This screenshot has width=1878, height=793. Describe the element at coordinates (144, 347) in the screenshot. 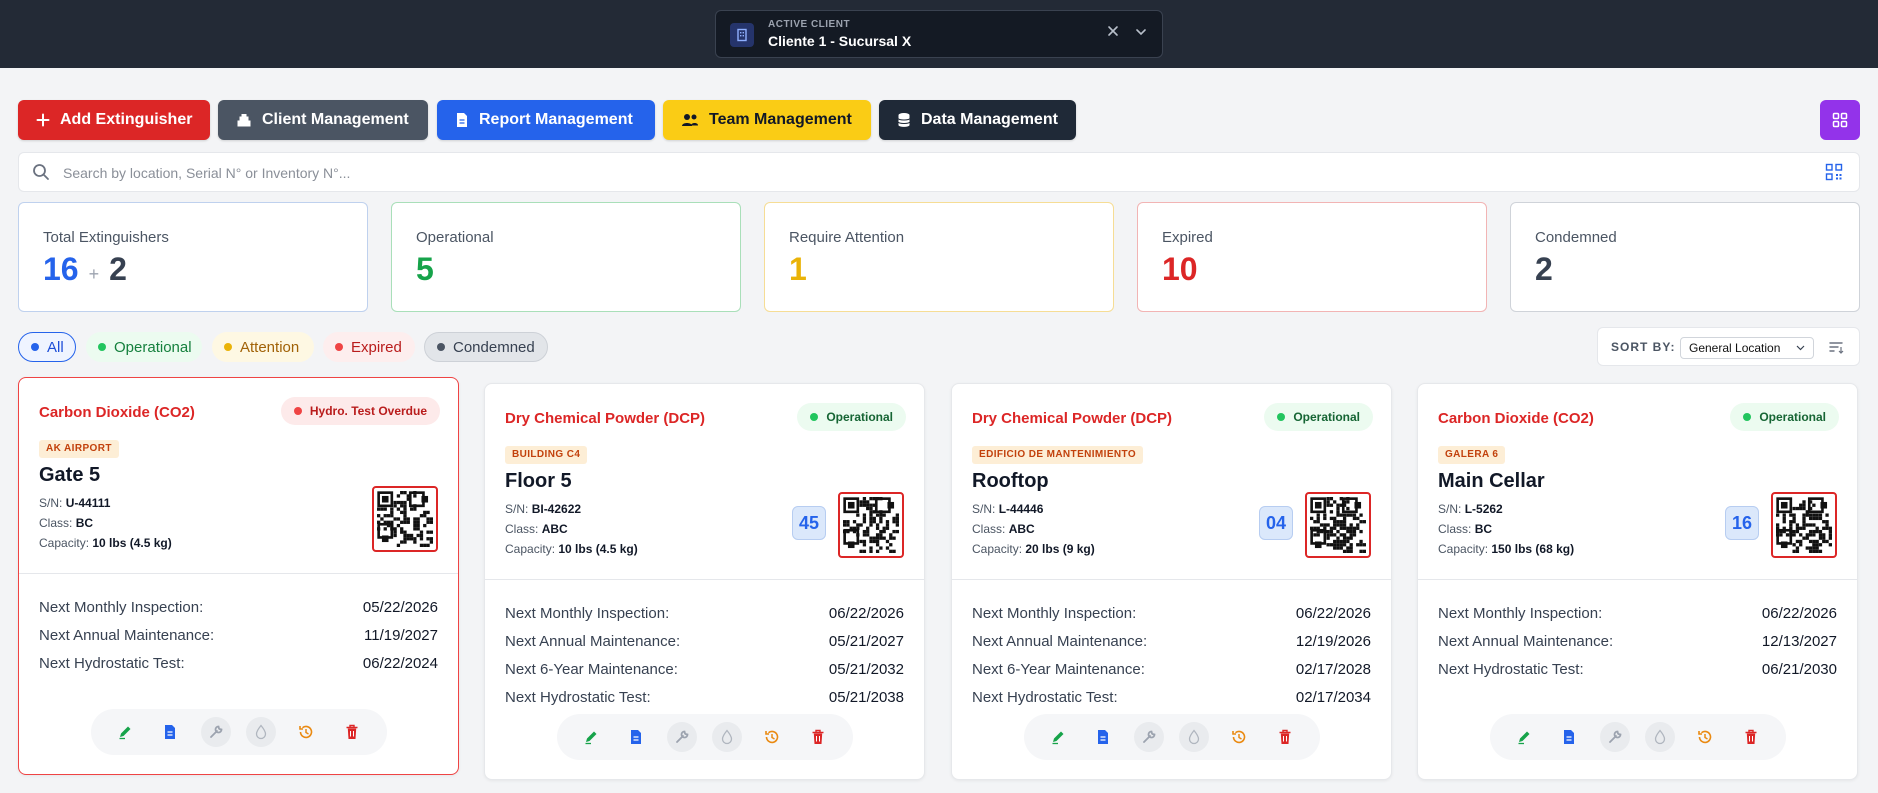

I see `filter-operational: Operational` at that location.